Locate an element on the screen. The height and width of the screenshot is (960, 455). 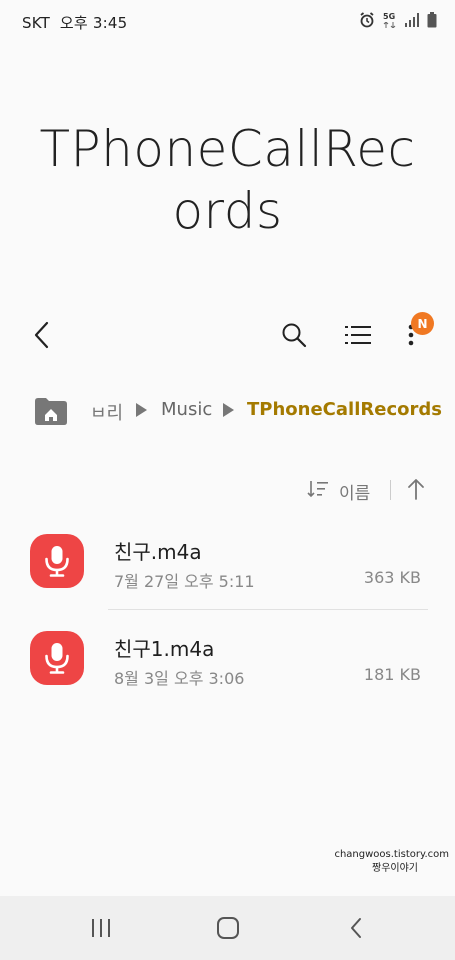
file-name: 친구.m4a is located at coordinates (158, 552).